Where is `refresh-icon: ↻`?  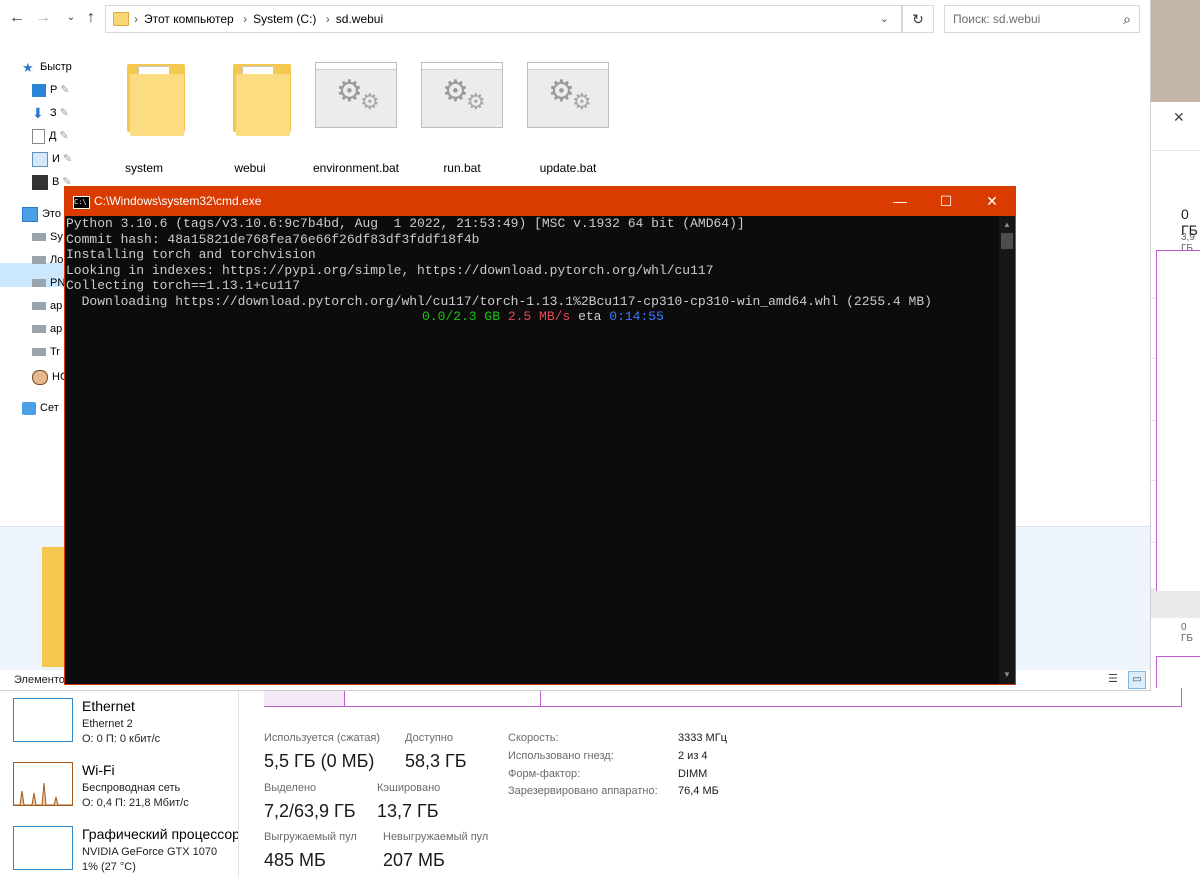
refresh-icon: ↻ is located at coordinates (918, 19).